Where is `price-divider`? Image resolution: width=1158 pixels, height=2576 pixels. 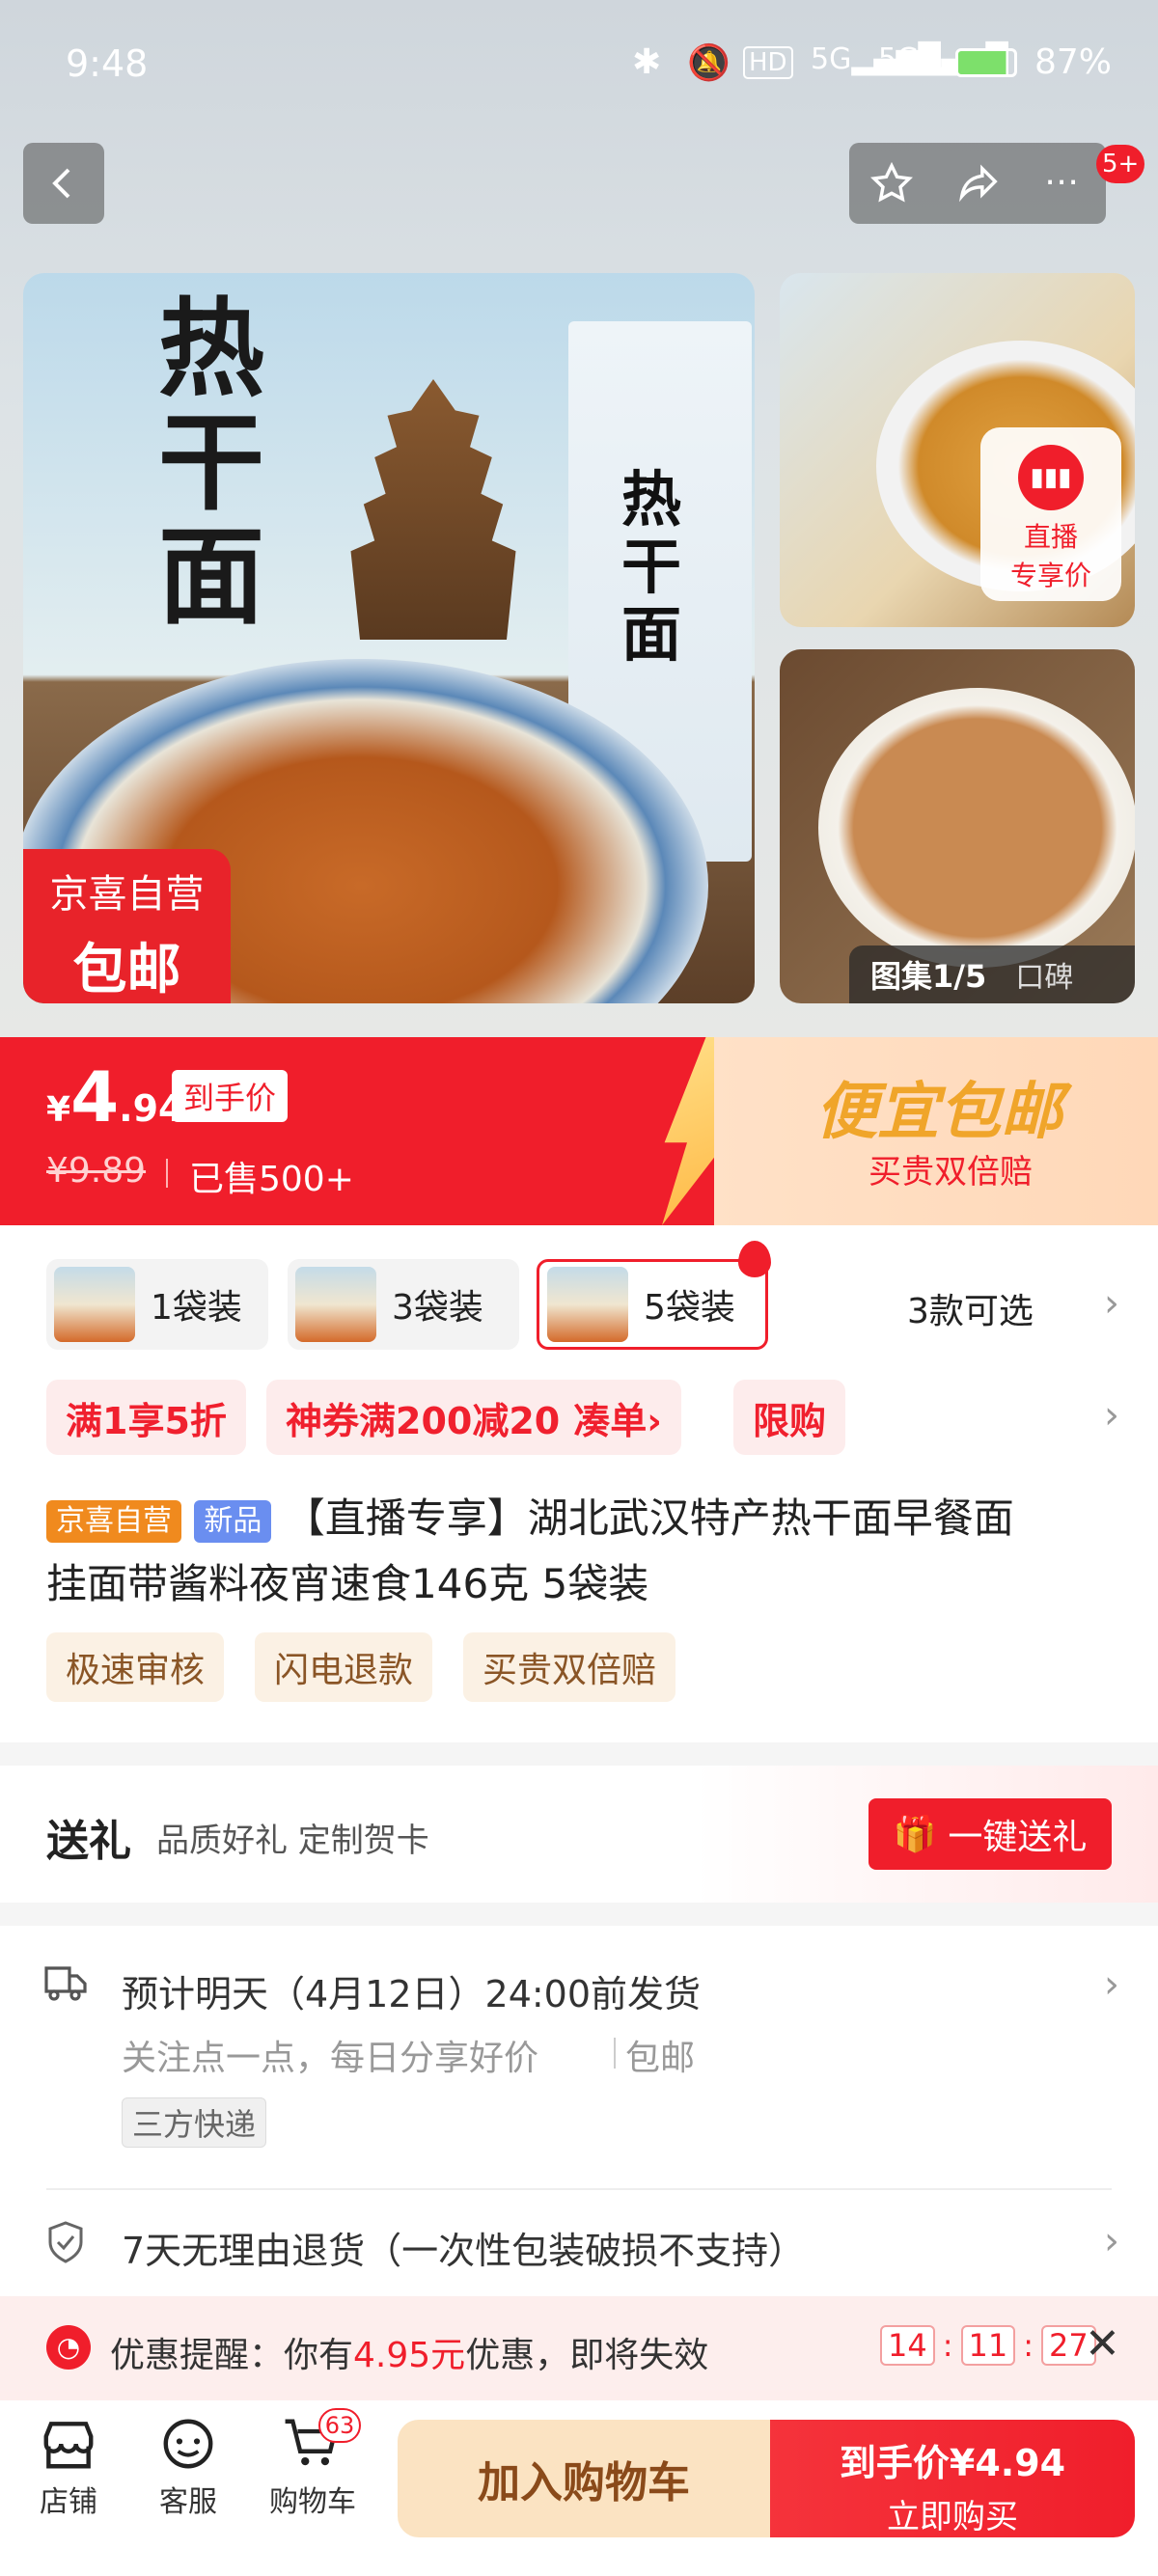
price-divider is located at coordinates (167, 1173).